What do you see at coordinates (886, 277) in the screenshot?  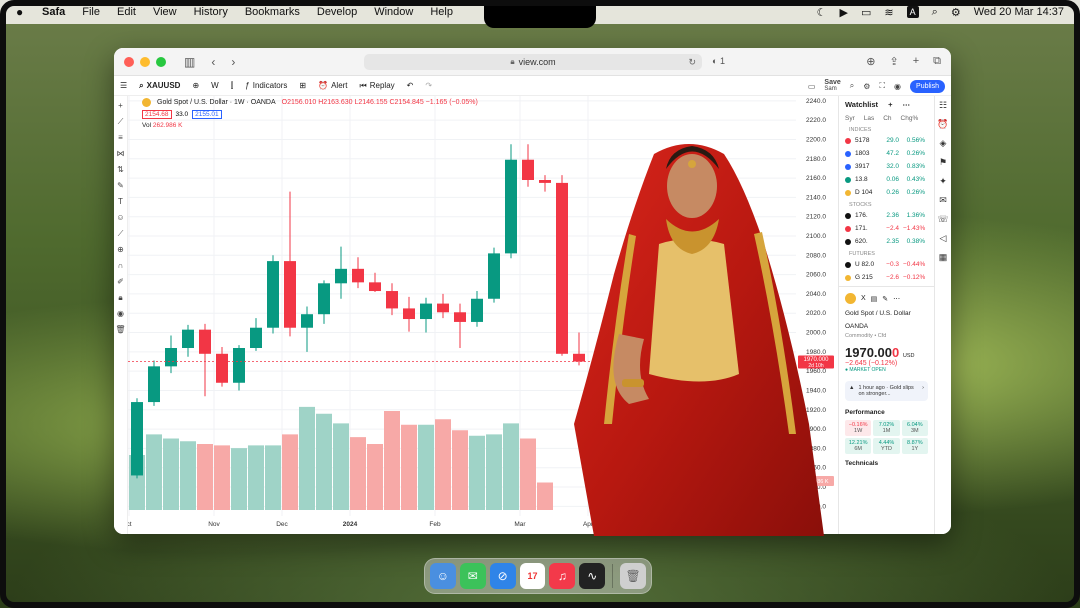 I see `watchlist-row: G 215 −2.6 −0.12%` at bounding box center [886, 277].